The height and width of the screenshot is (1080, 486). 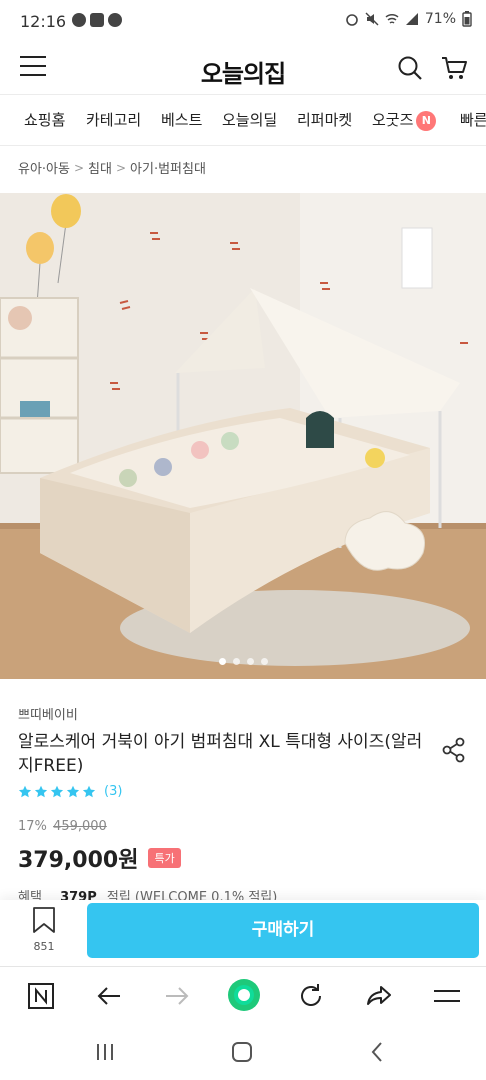 What do you see at coordinates (41, 996) in the screenshot?
I see `naver-icon` at bounding box center [41, 996].